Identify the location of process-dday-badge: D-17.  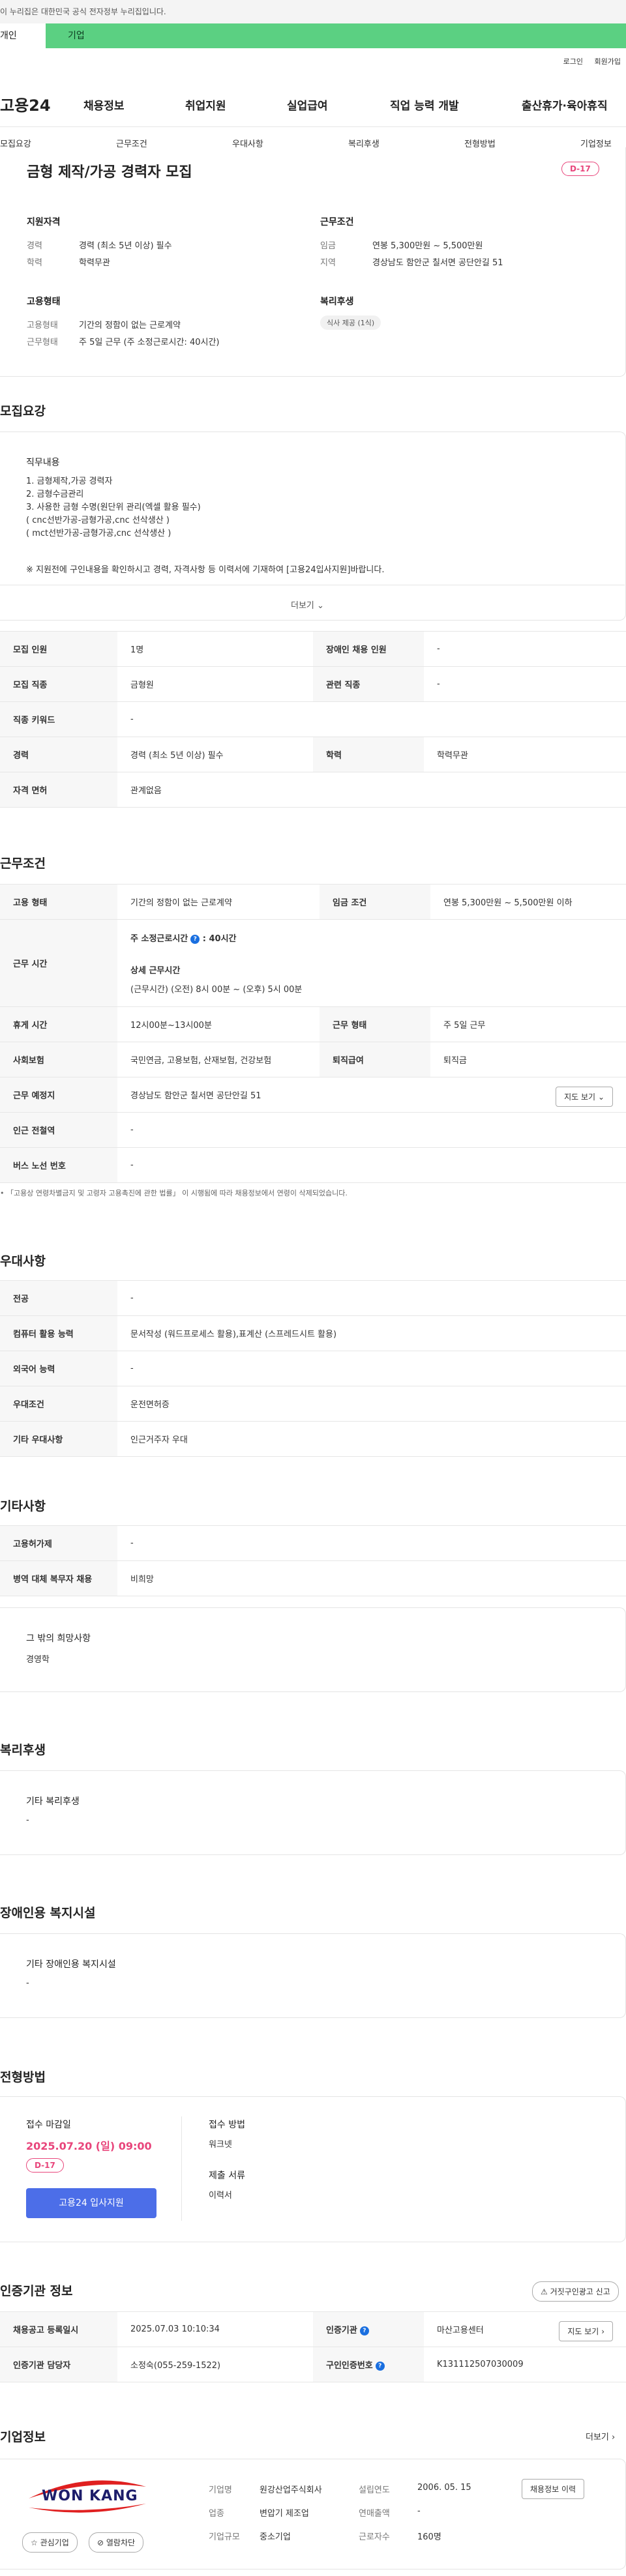
(45, 2165).